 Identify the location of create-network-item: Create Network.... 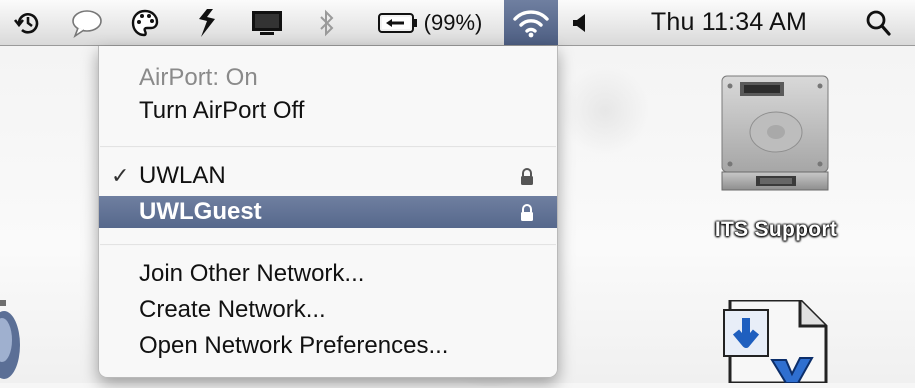
(328, 310).